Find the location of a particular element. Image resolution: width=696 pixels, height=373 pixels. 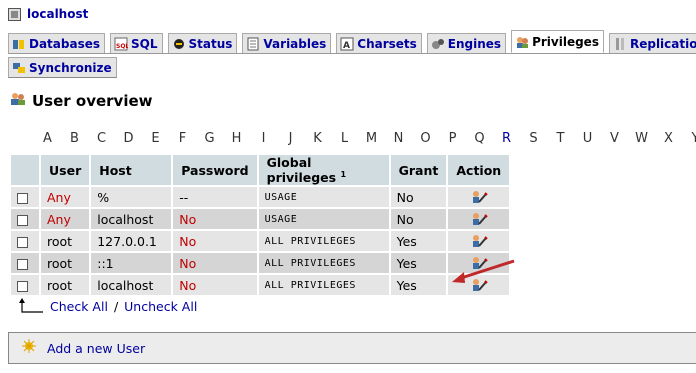

initial-s: S is located at coordinates (533, 138).